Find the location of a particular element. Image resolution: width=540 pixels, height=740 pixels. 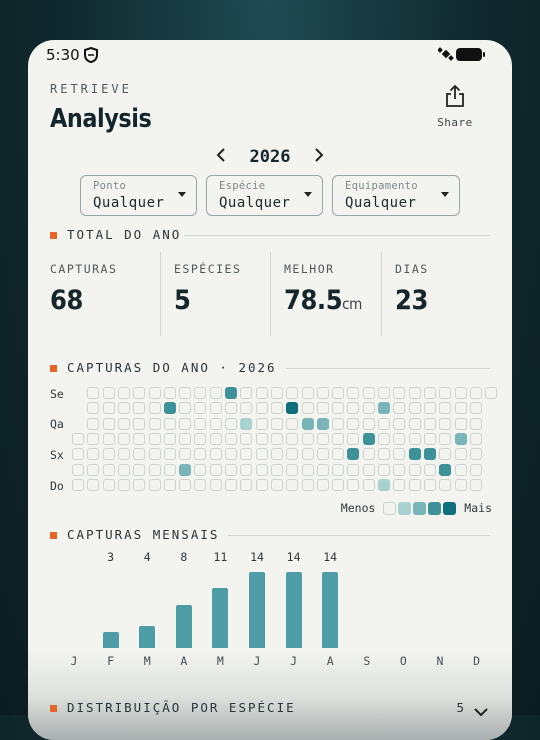

filter-equipamento: Equipamento Qualquer is located at coordinates (396, 195).